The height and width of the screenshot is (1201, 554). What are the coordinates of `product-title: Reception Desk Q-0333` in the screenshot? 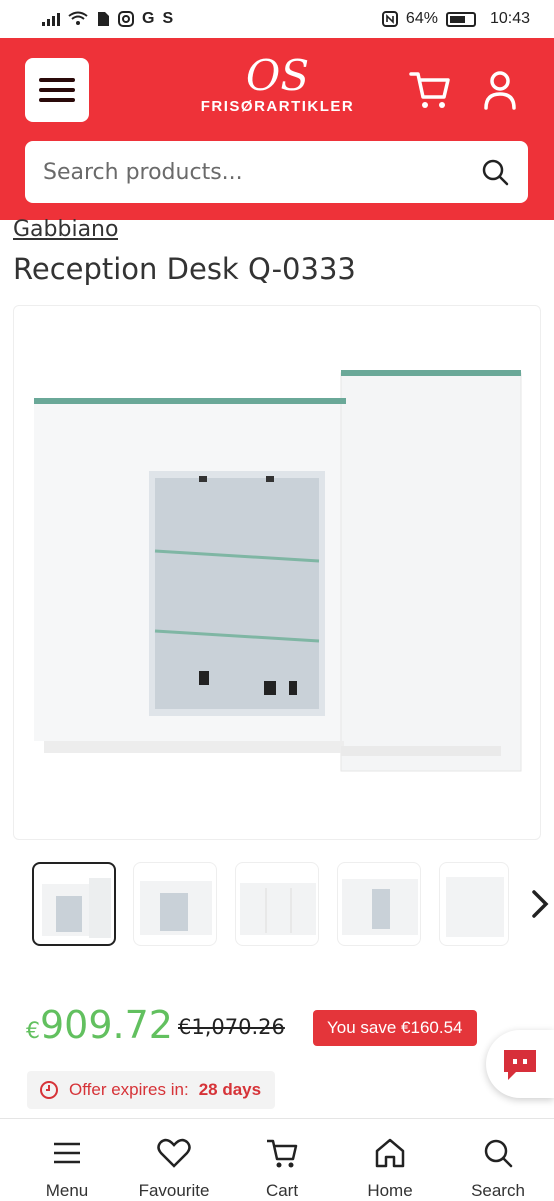 It's located at (184, 269).